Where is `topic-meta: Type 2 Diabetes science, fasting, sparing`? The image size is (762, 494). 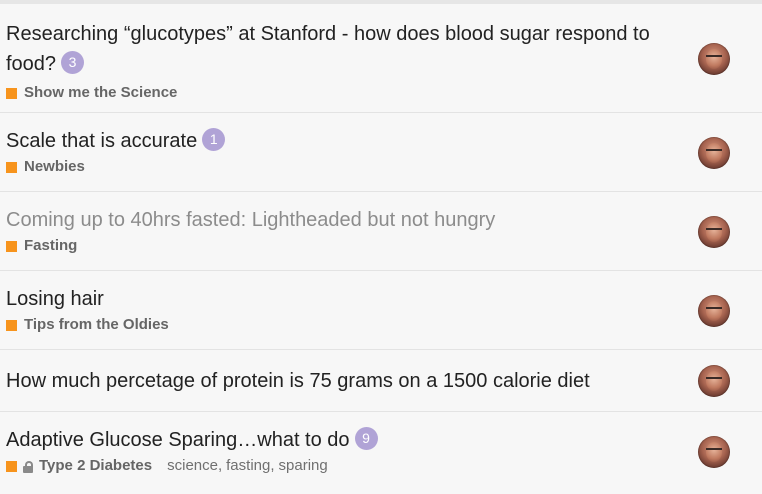 topic-meta: Type 2 Diabetes science, fasting, sparing is located at coordinates (329, 466).